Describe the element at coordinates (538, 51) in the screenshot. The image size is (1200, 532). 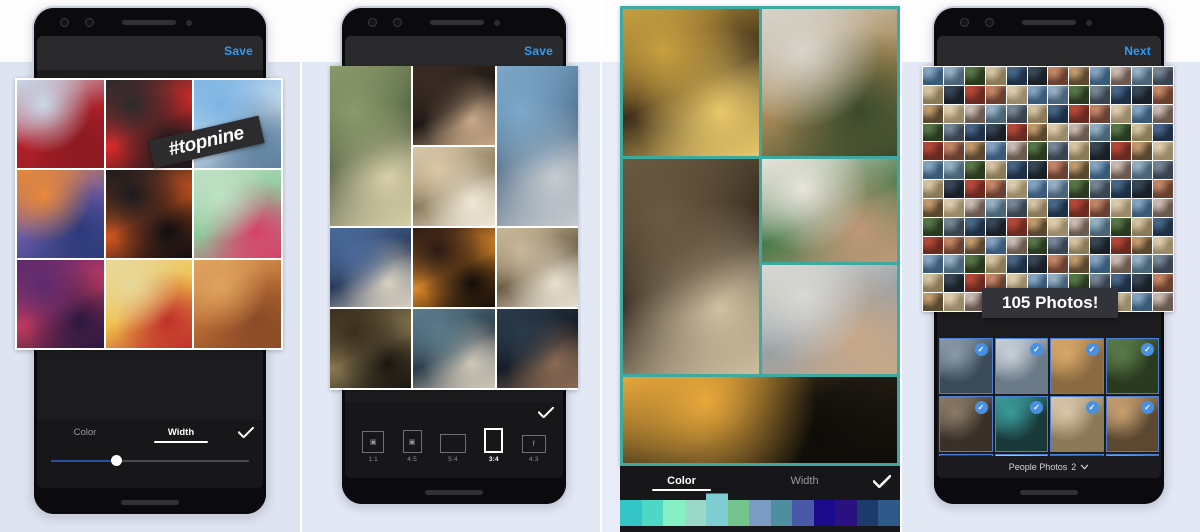
I see `save-button: Save` at that location.